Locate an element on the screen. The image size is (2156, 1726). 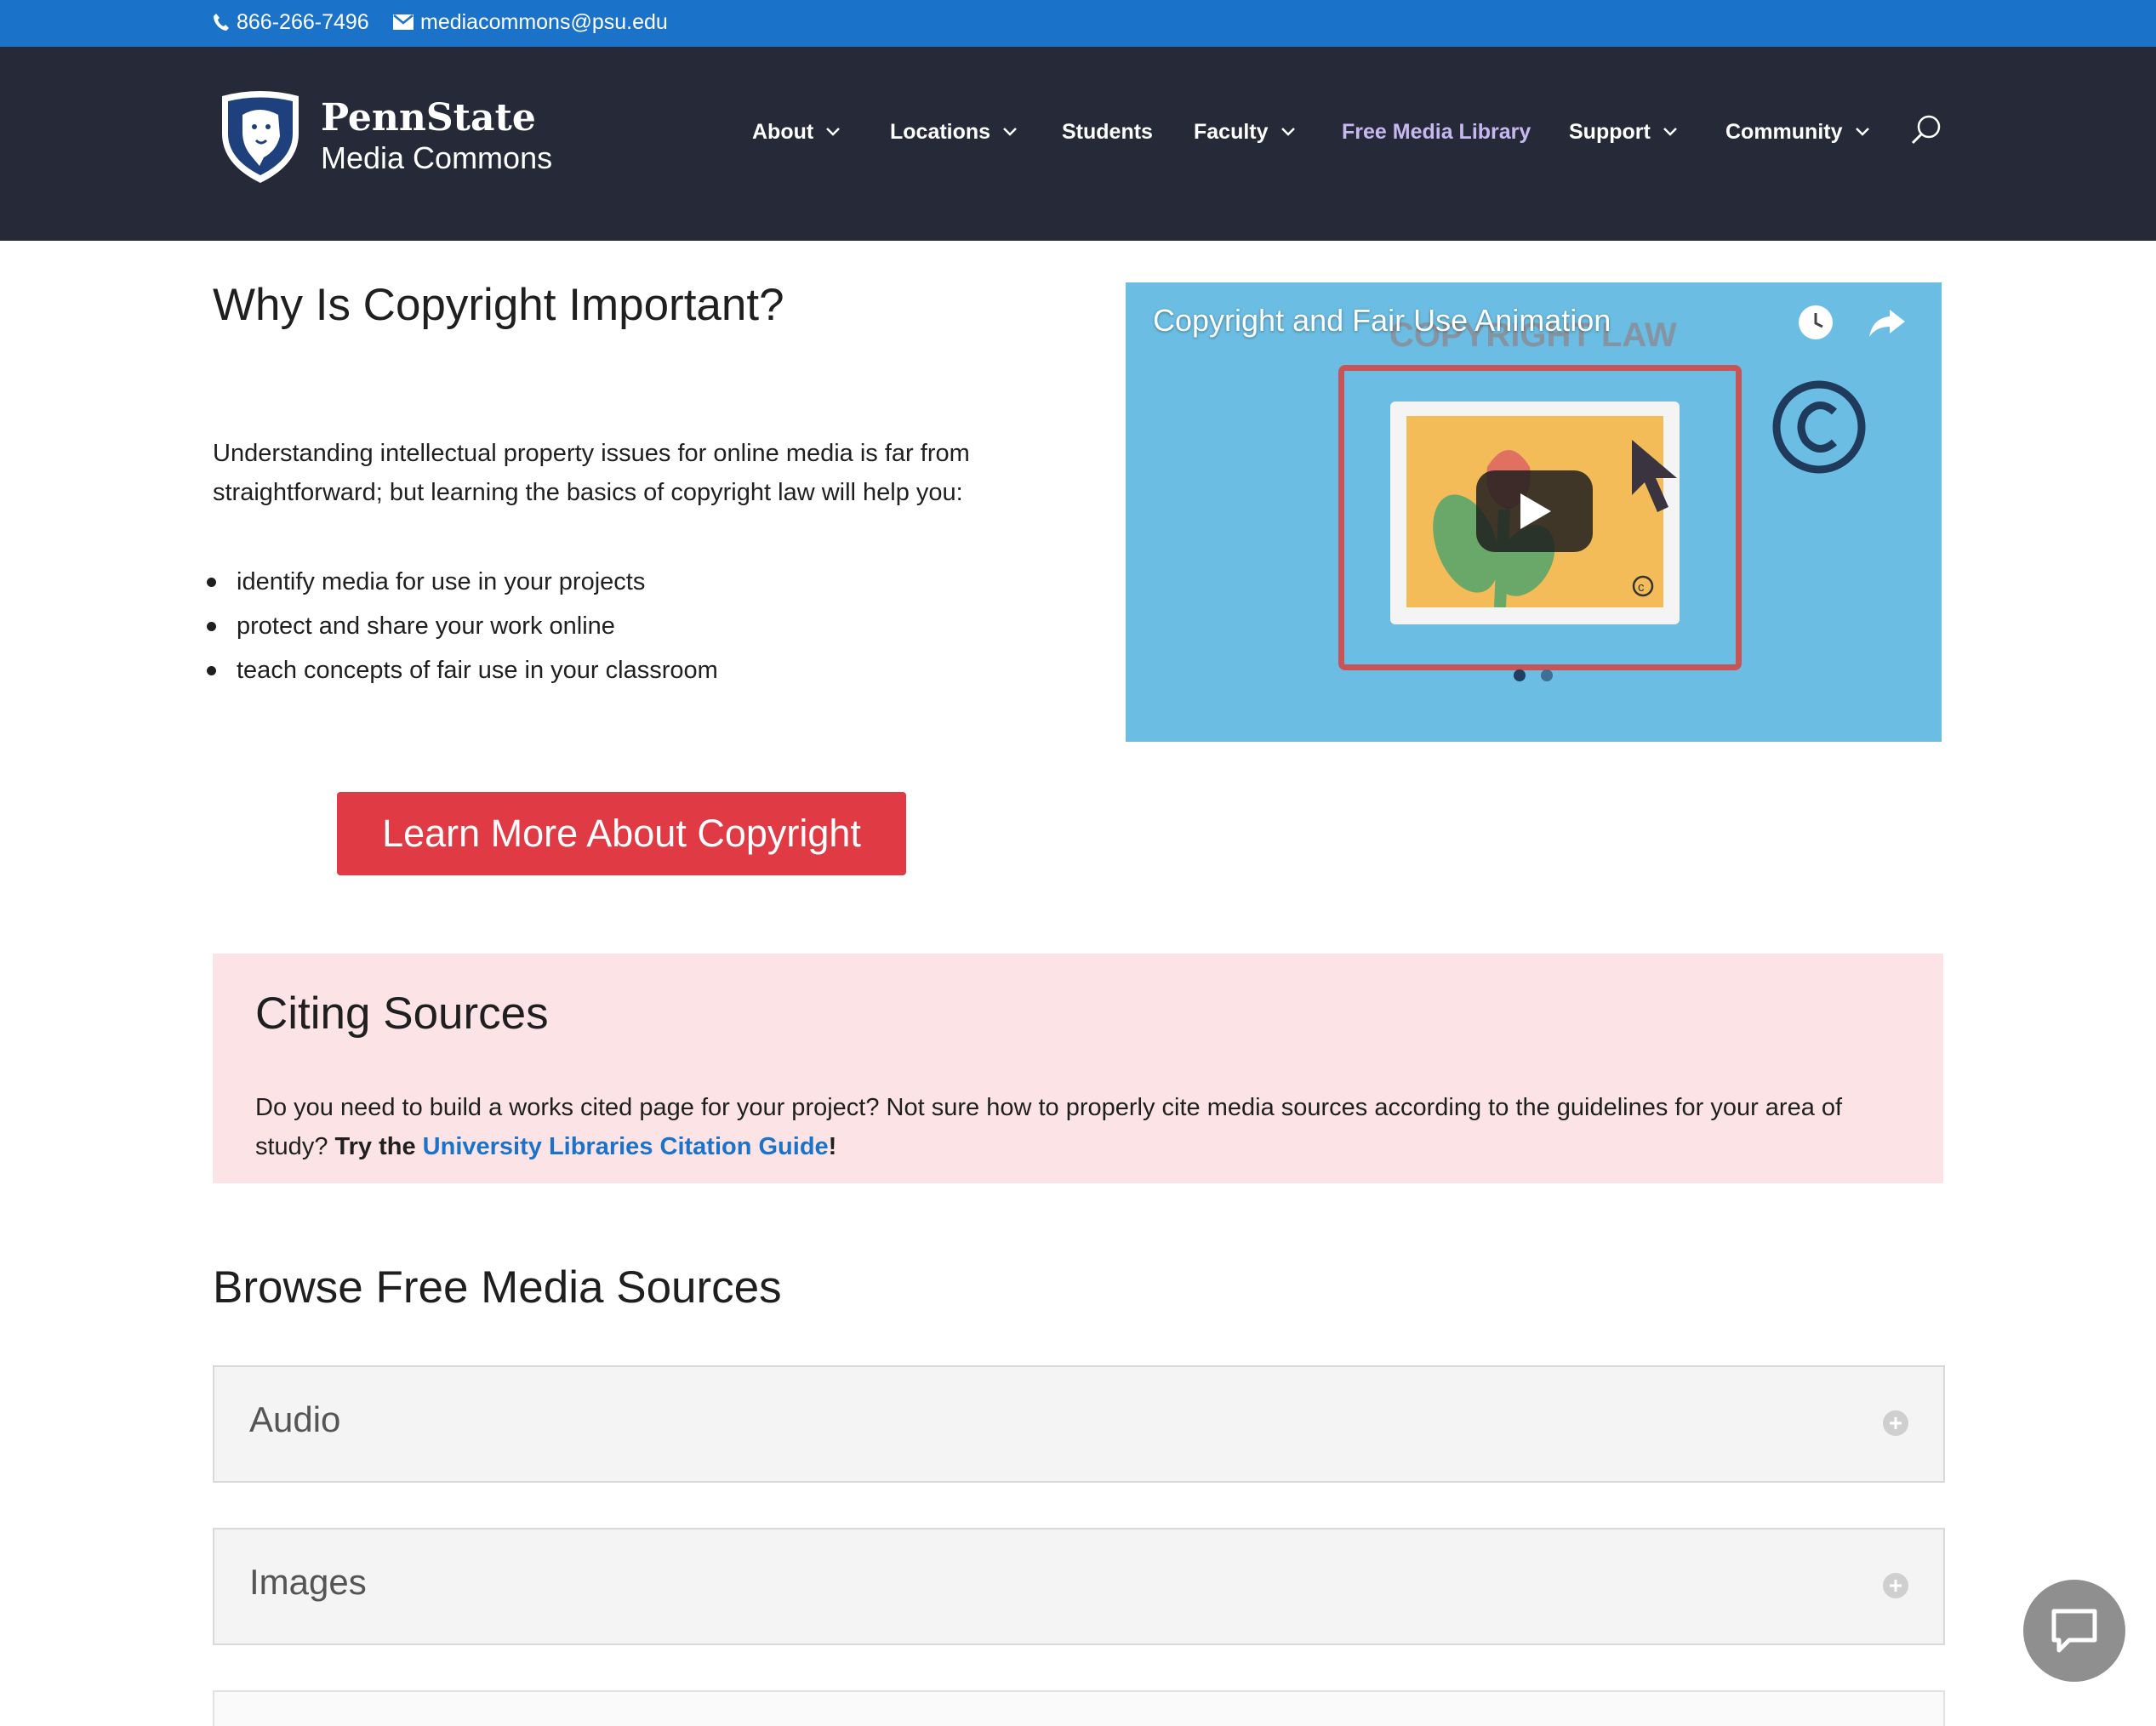
nav-about: About is located at coordinates (796, 132).